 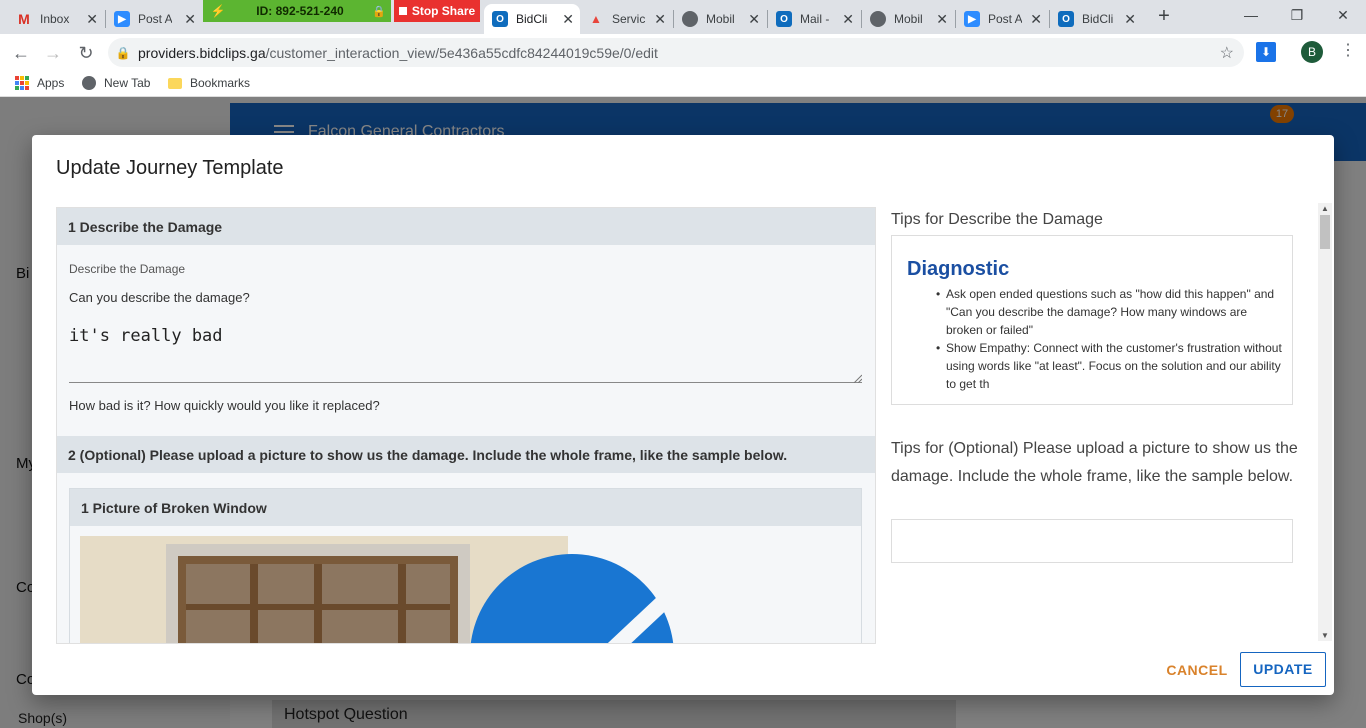 What do you see at coordinates (159, 297) in the screenshot?
I see `field-question: Can you describe the damage?` at bounding box center [159, 297].